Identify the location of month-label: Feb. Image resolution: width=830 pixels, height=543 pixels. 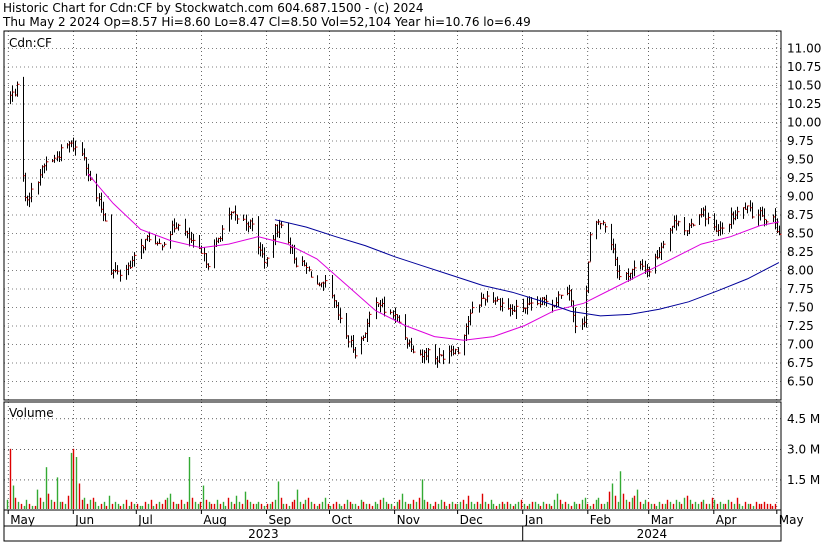
(600, 520).